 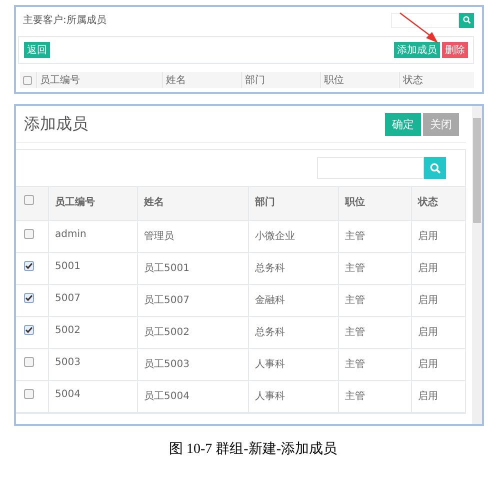 What do you see at coordinates (167, 364) in the screenshot?
I see `table-cell: 员工5003` at bounding box center [167, 364].